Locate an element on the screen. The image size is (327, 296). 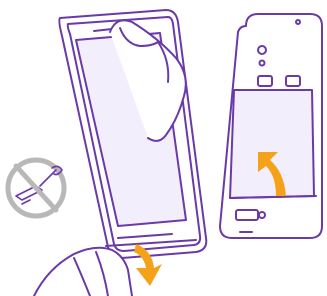
hand-icon is located at coordinates (83, 271).